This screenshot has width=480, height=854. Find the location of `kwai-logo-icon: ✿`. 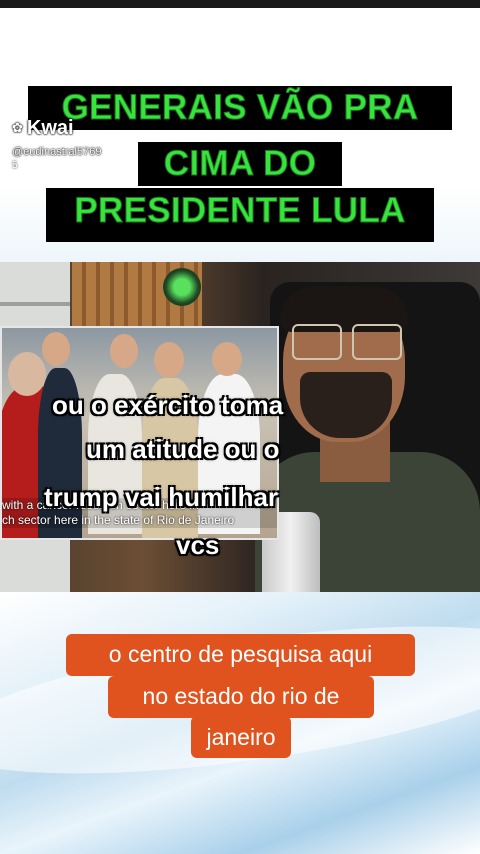

kwai-logo-icon: ✿ is located at coordinates (17, 127).